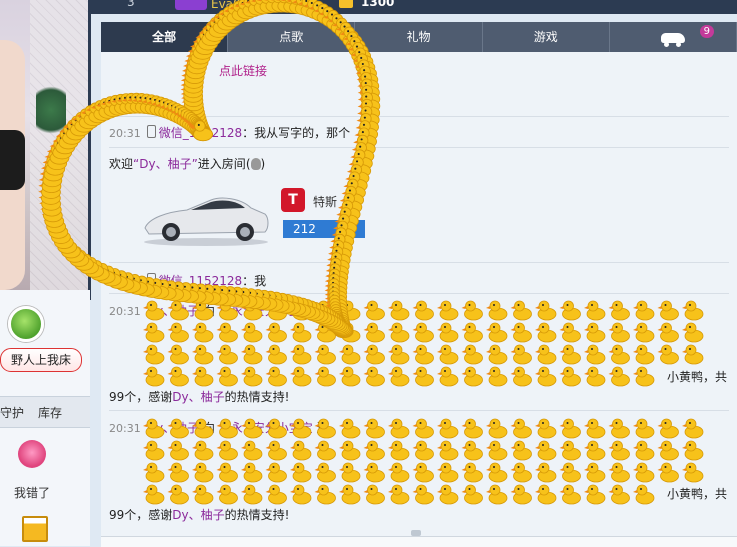 Image resolution: width=737 pixels, height=547 pixels. I want to click on tesla-count: 212, so click(324, 229).